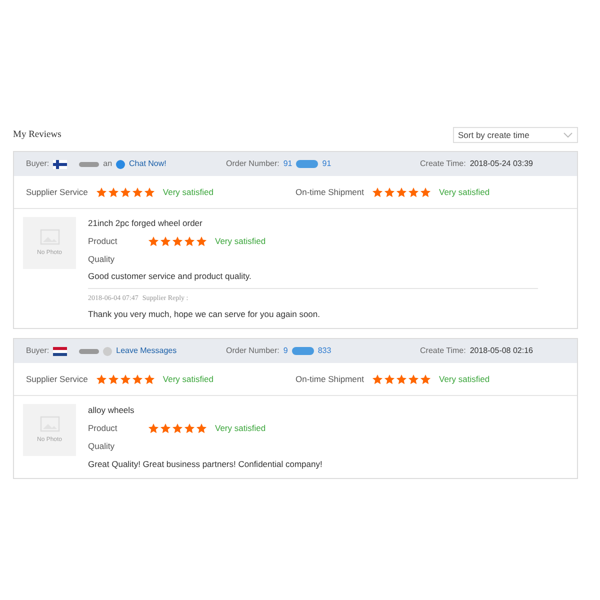 Image resolution: width=600 pixels, height=600 pixels. What do you see at coordinates (37, 135) in the screenshot?
I see `page-title: My Reviews` at bounding box center [37, 135].